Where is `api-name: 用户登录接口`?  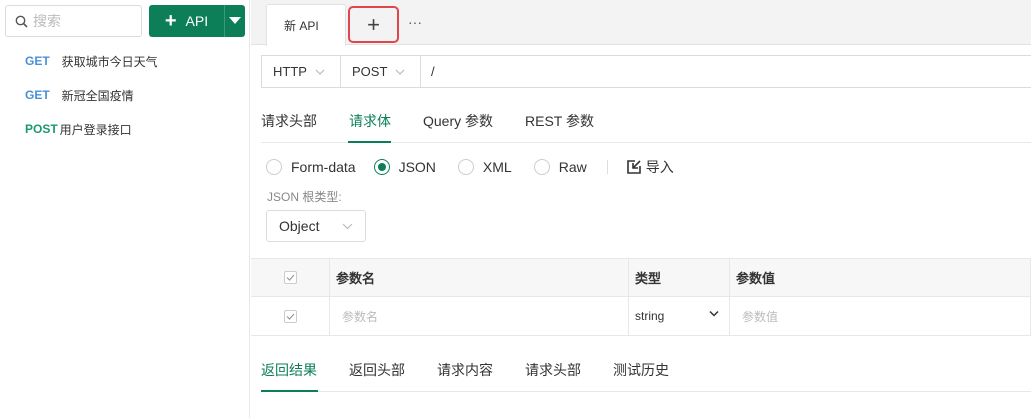
api-name: 用户登录接口 is located at coordinates (95, 129).